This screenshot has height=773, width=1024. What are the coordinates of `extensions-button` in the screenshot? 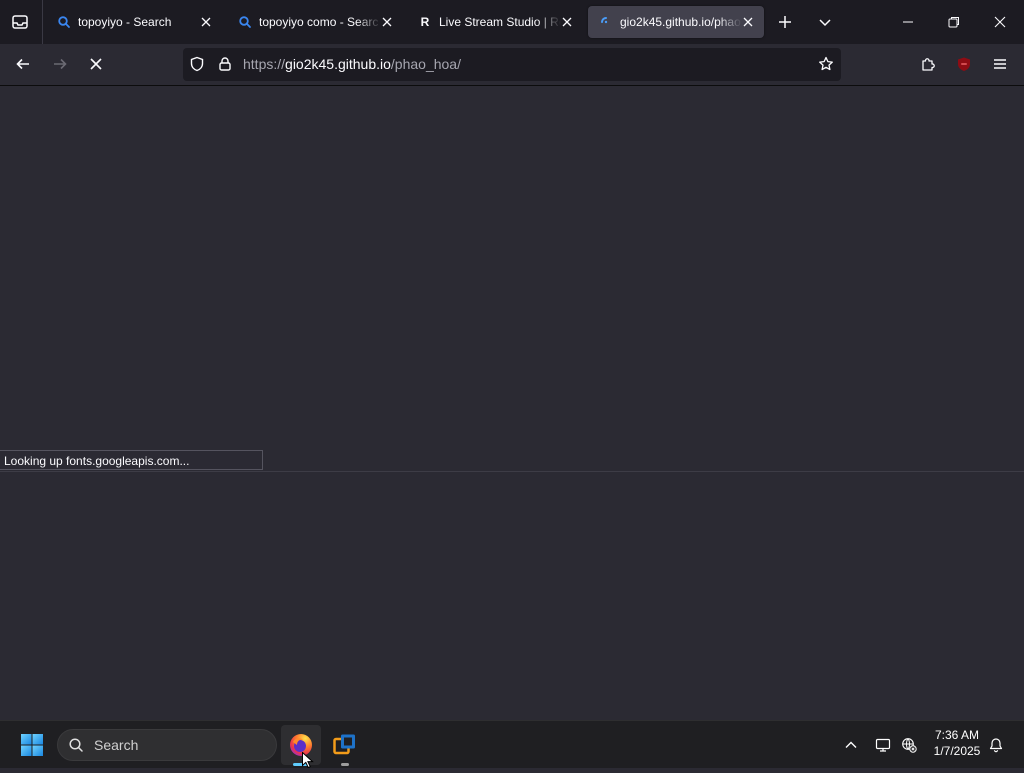 It's located at (928, 64).